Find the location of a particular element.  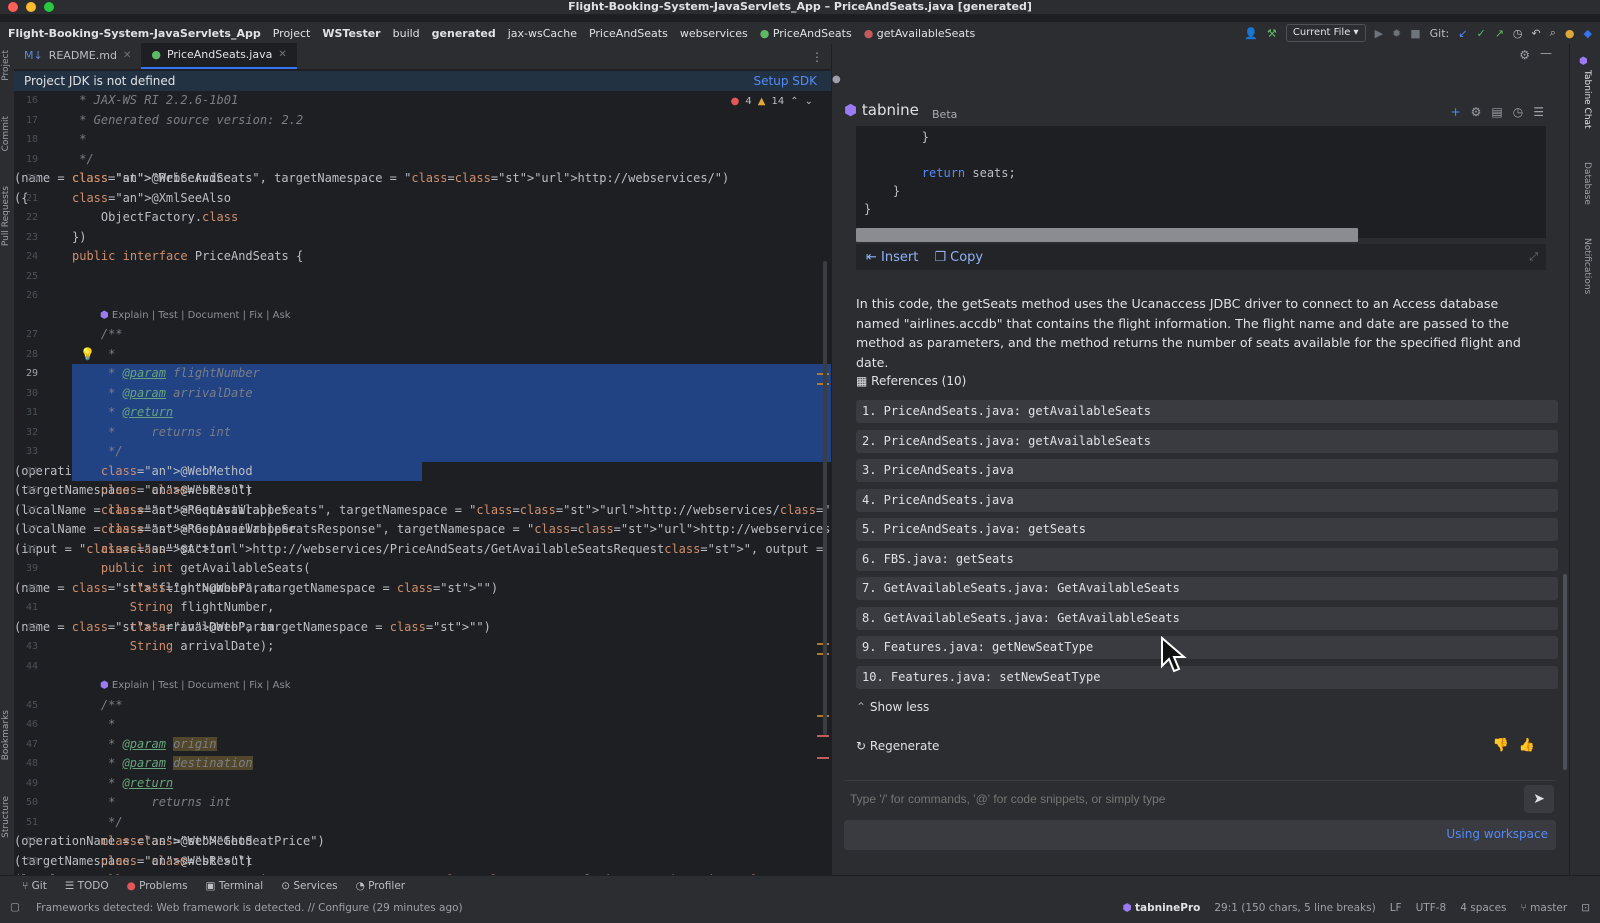

reference-item: 5. PriceAndSeats.java: getSeats is located at coordinates (1207, 529).